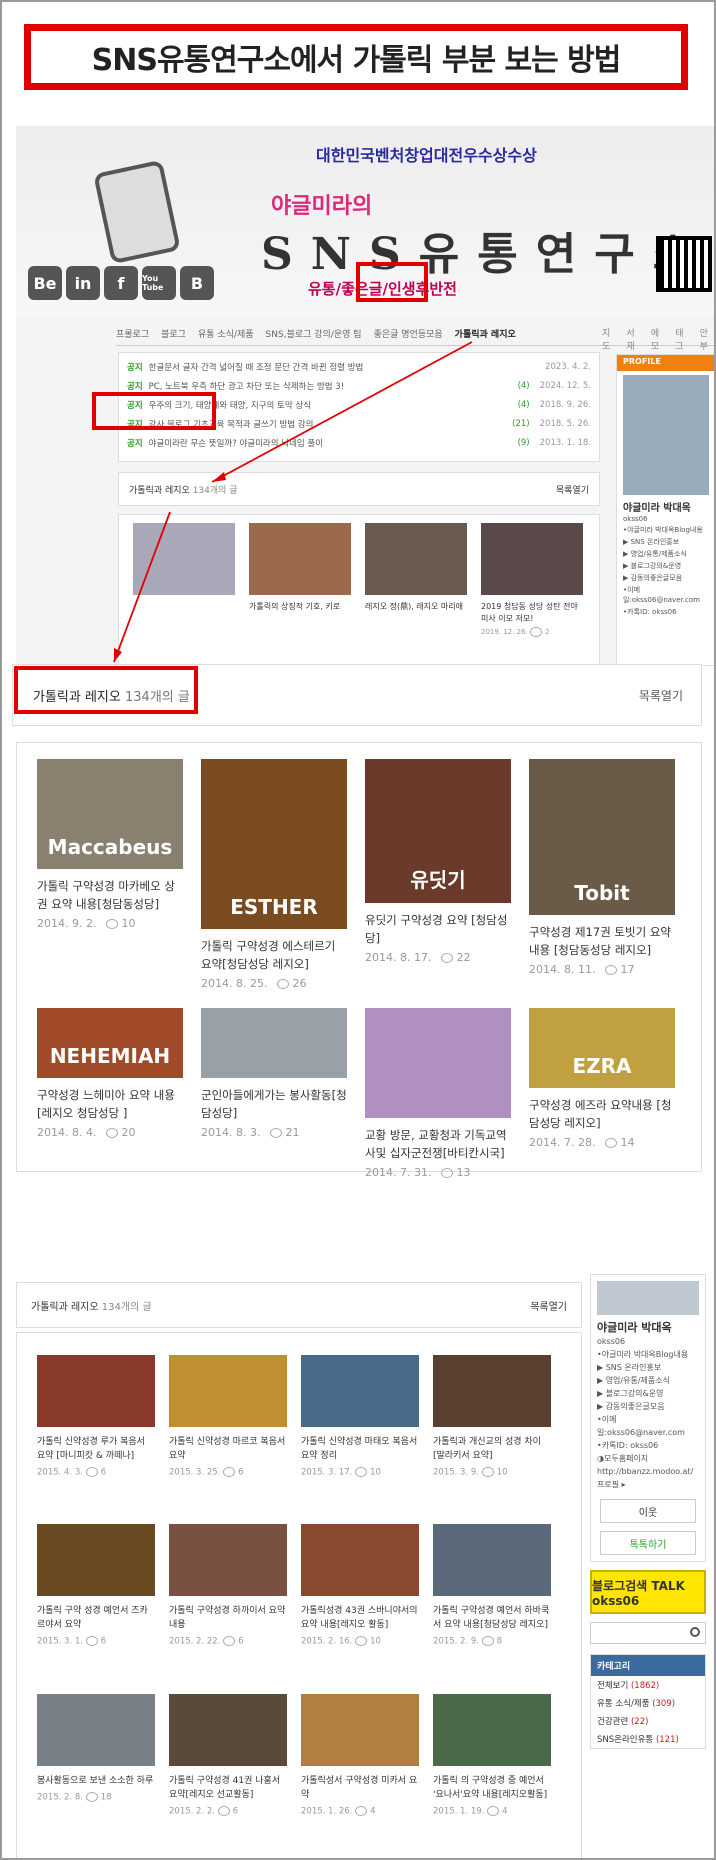 This screenshot has height=1860, width=716. What do you see at coordinates (110, 1043) in the screenshot?
I see `post-thumbnail: NEHEMIAH` at bounding box center [110, 1043].